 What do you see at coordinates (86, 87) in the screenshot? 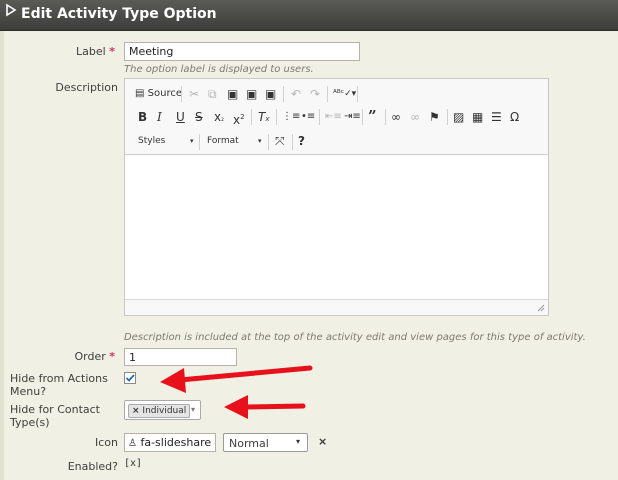
I see `description-label: Description` at bounding box center [86, 87].